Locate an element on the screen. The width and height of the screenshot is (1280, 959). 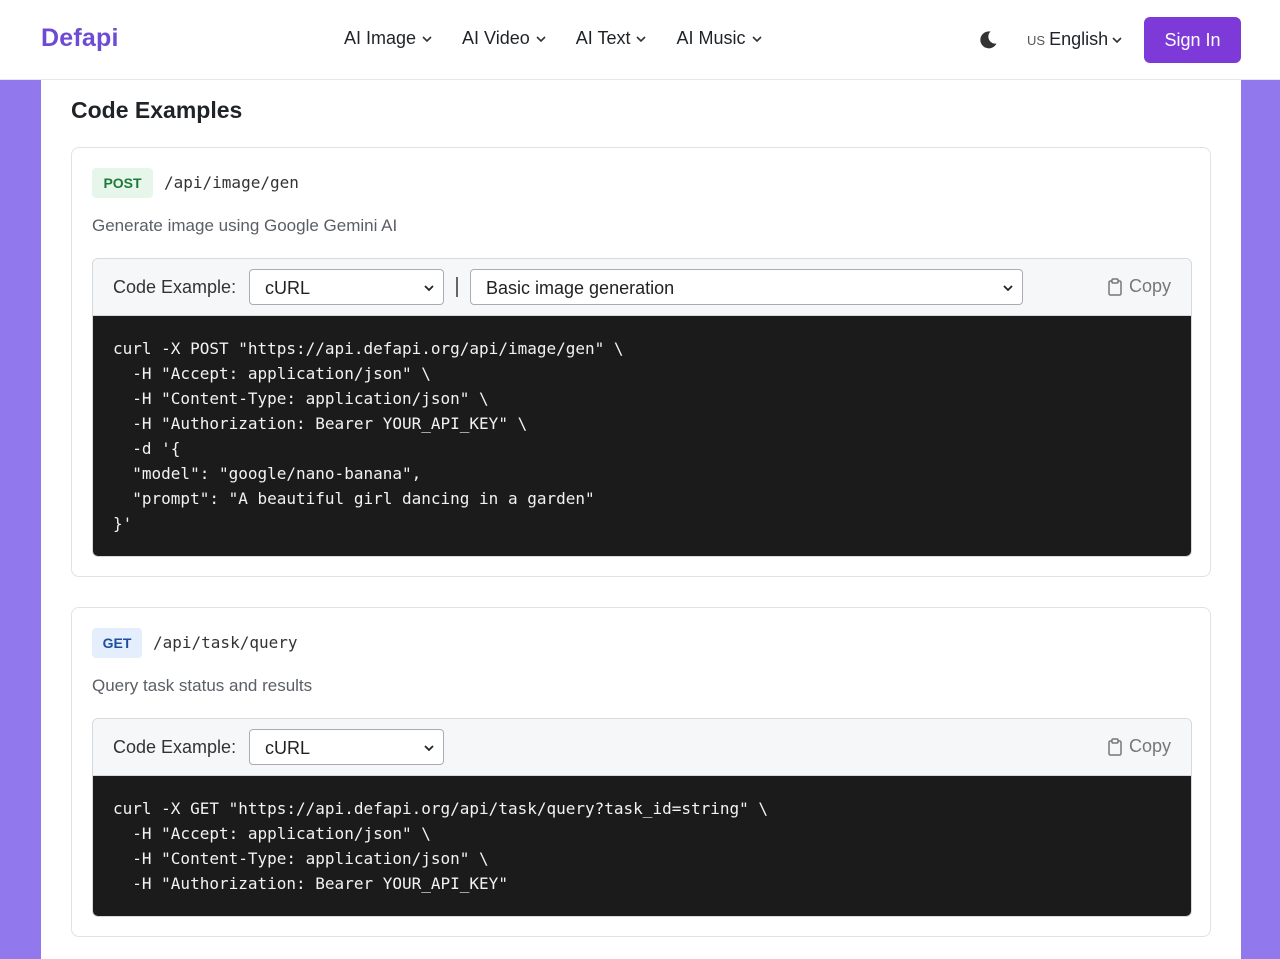
section-title: Code Examples is located at coordinates (157, 110).